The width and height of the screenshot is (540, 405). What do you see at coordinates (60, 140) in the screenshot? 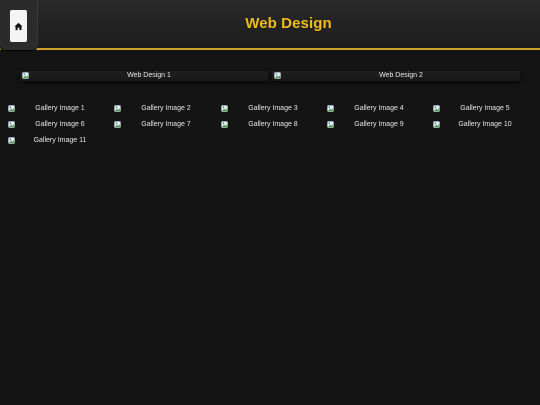
I see `gallery-item-label: Gallery Image 11` at bounding box center [60, 140].